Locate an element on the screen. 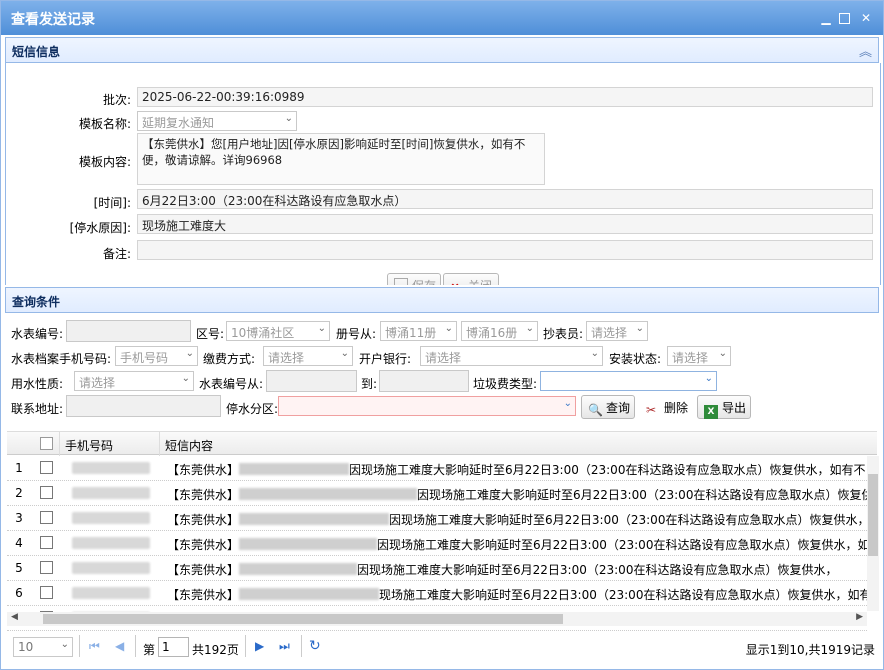 This screenshot has width=884, height=670. remark-field is located at coordinates (505, 250).